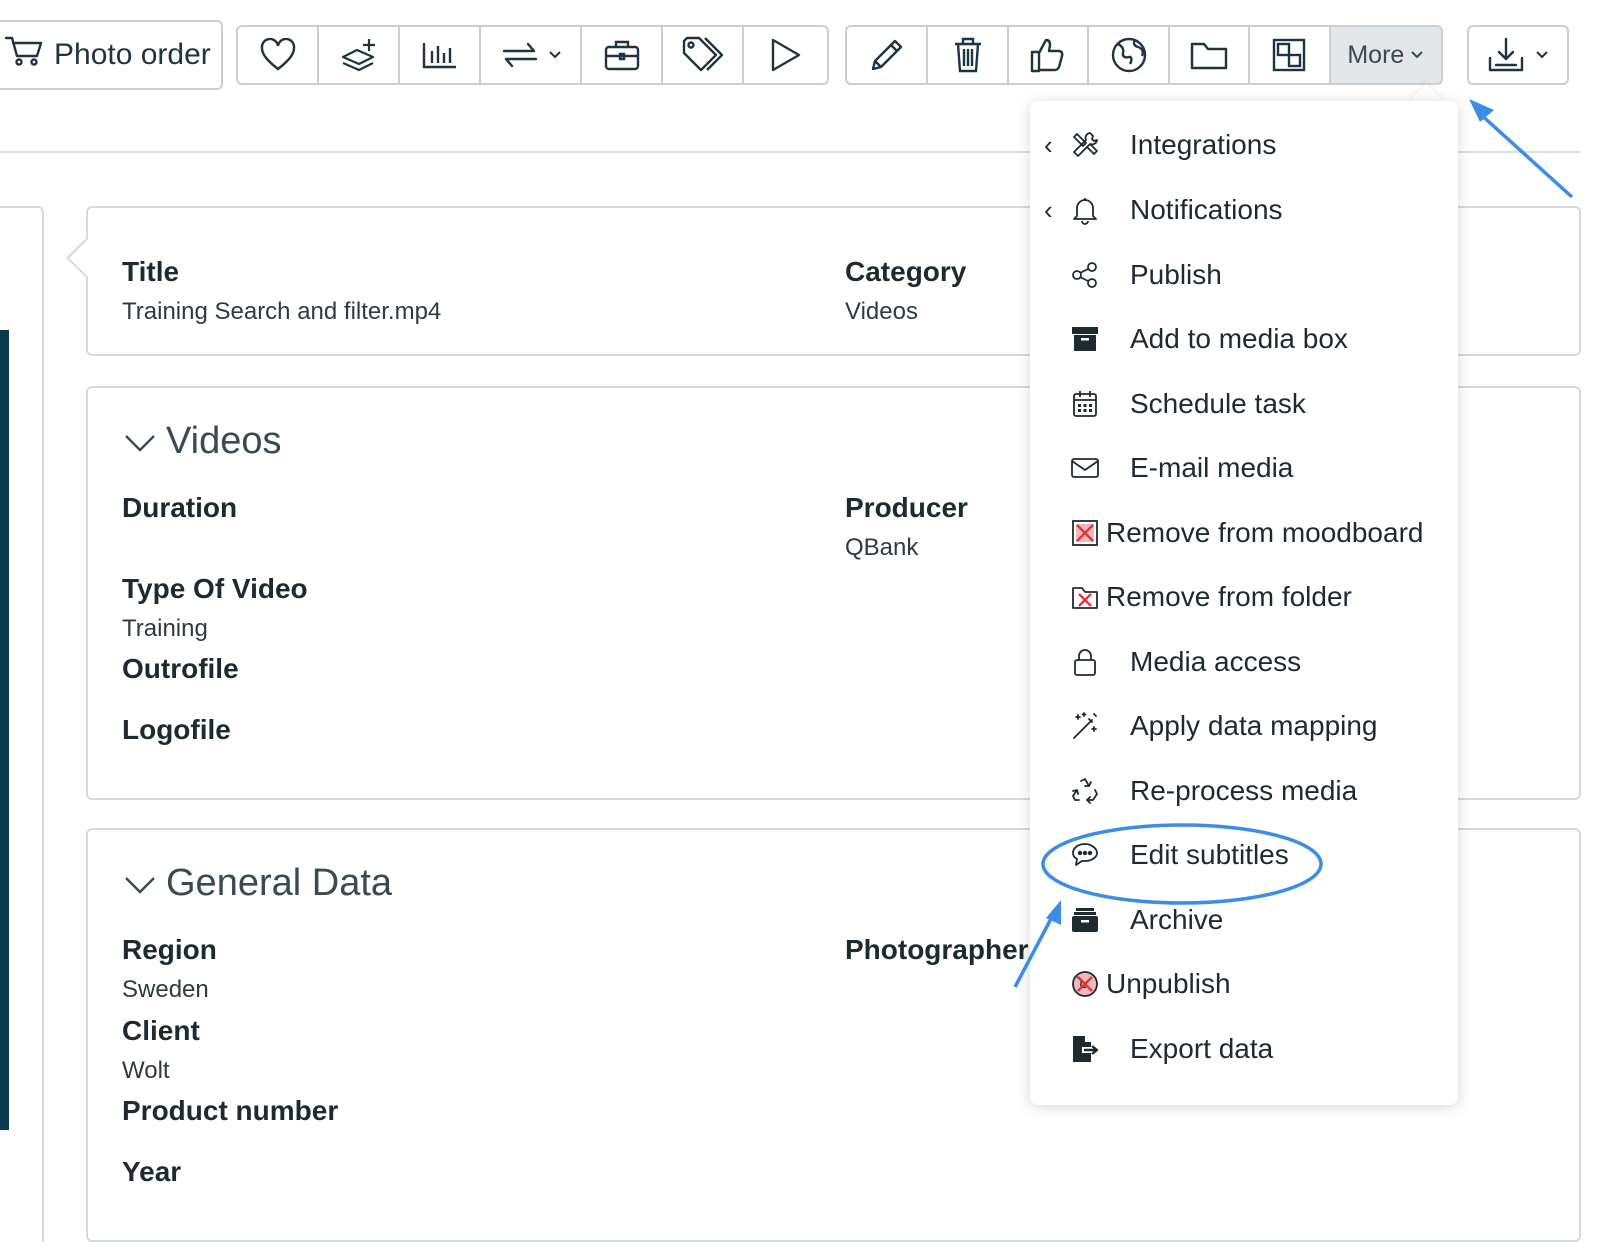  What do you see at coordinates (937, 949) in the screenshot?
I see `photographer-label: Photographer` at bounding box center [937, 949].